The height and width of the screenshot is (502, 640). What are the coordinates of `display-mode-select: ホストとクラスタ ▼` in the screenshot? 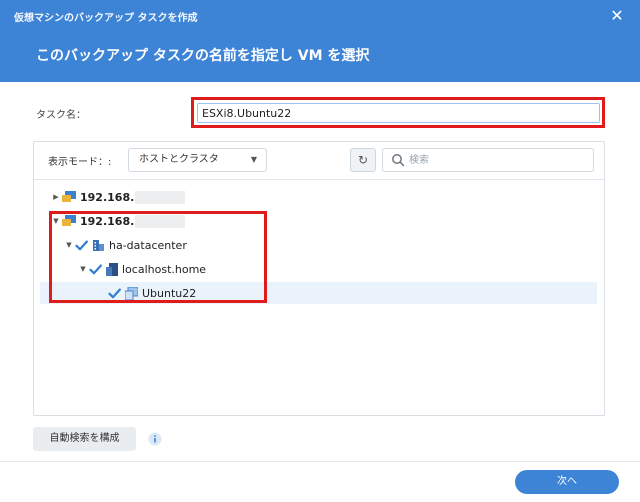 It's located at (197, 160).